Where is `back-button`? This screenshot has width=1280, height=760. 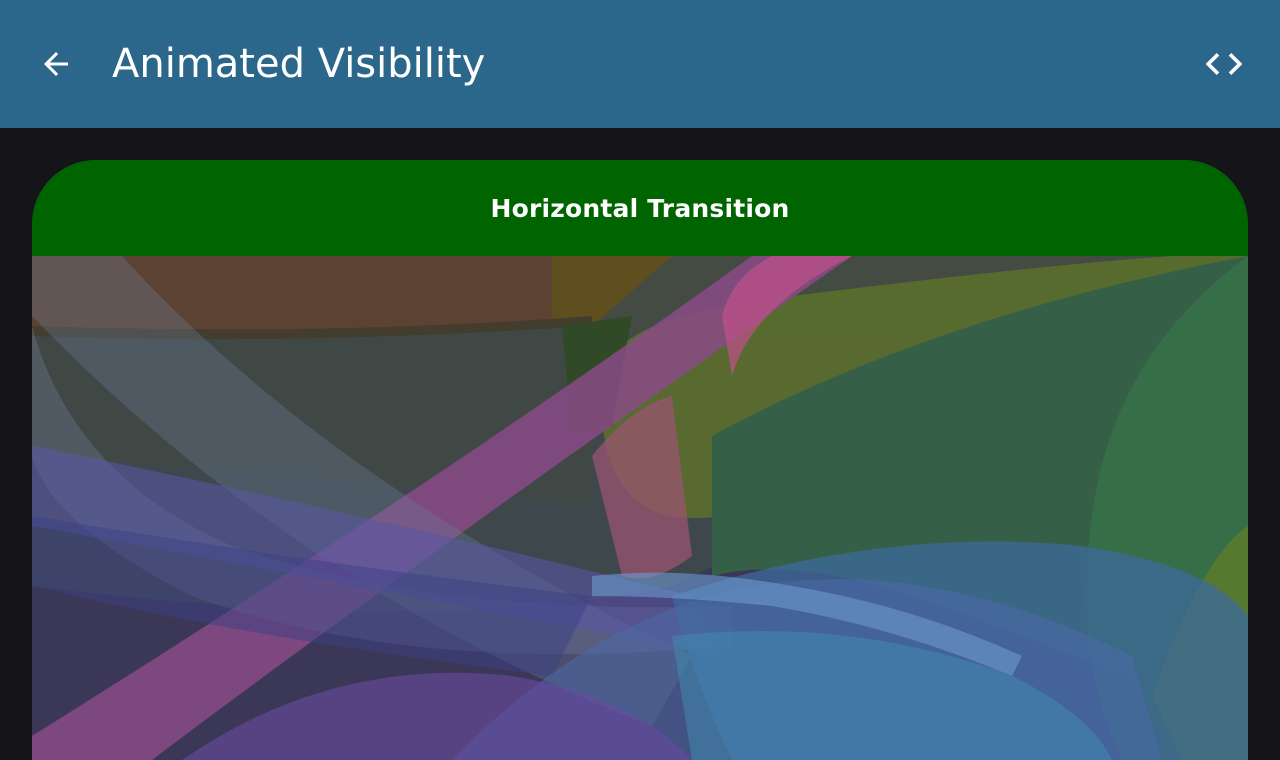 back-button is located at coordinates (56, 64).